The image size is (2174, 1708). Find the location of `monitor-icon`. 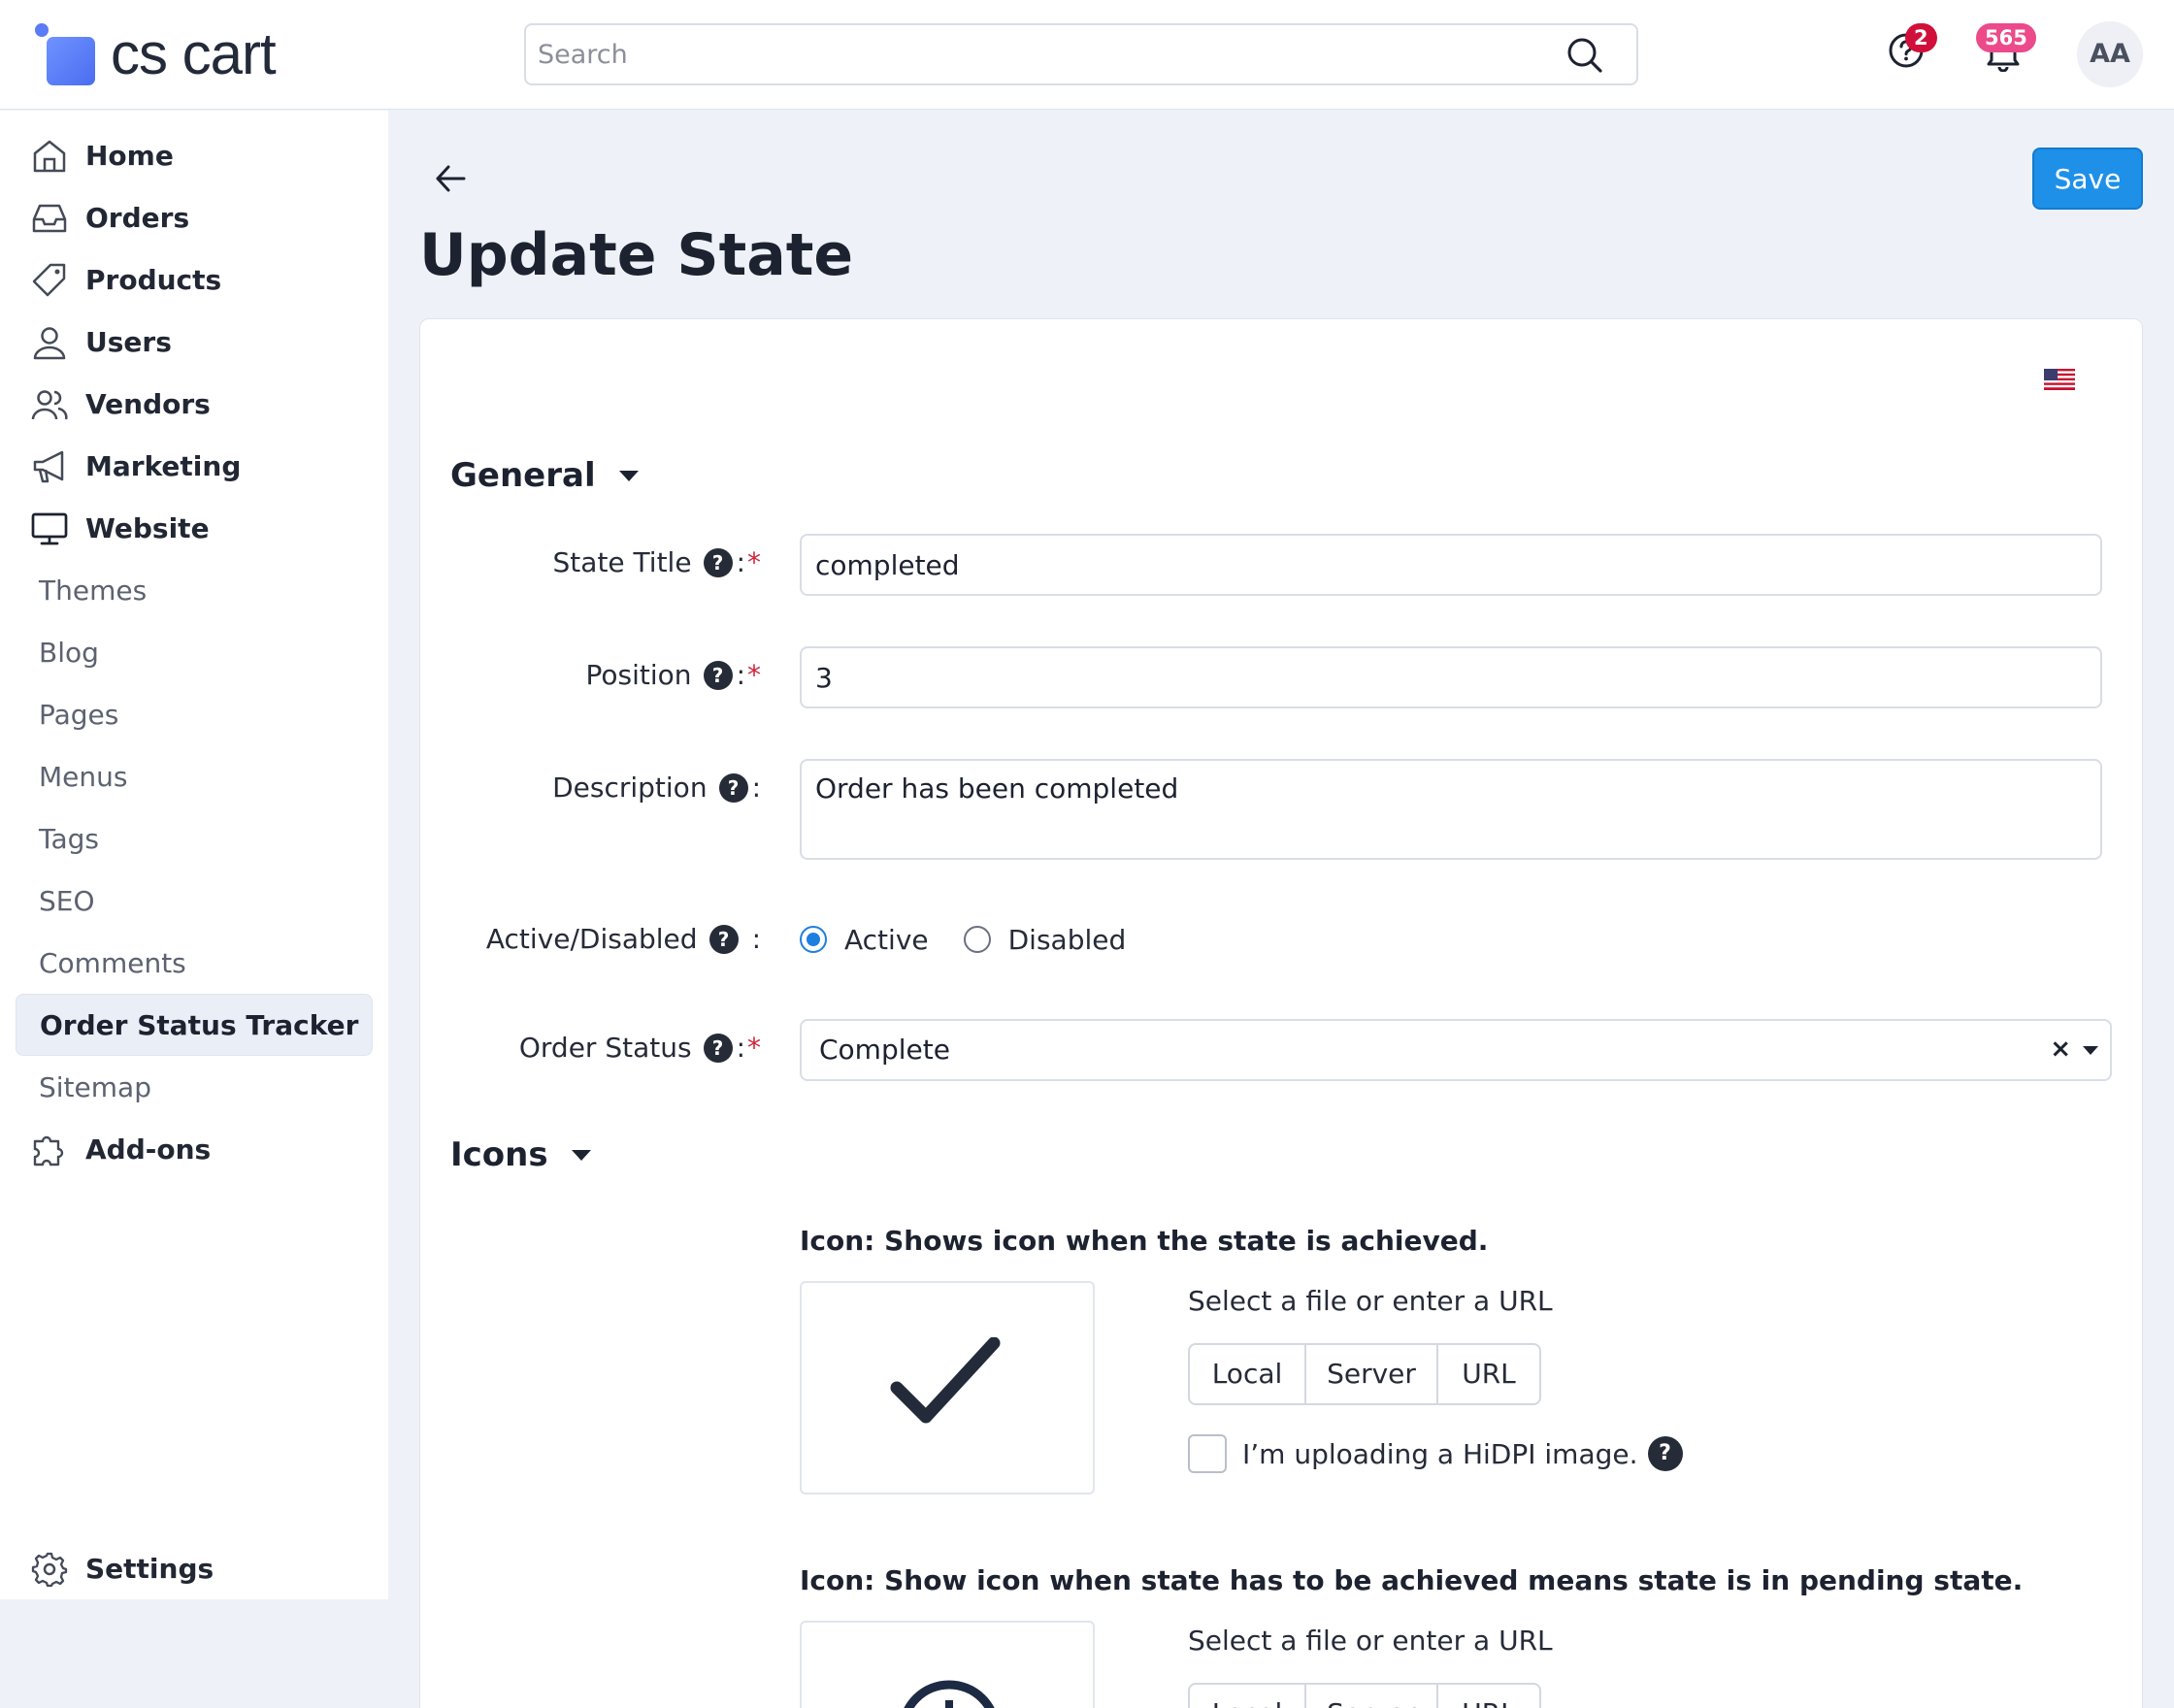

monitor-icon is located at coordinates (49, 529).